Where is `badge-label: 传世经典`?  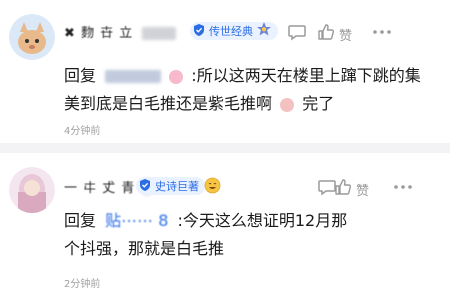 badge-label: 传世经典 is located at coordinates (231, 31).